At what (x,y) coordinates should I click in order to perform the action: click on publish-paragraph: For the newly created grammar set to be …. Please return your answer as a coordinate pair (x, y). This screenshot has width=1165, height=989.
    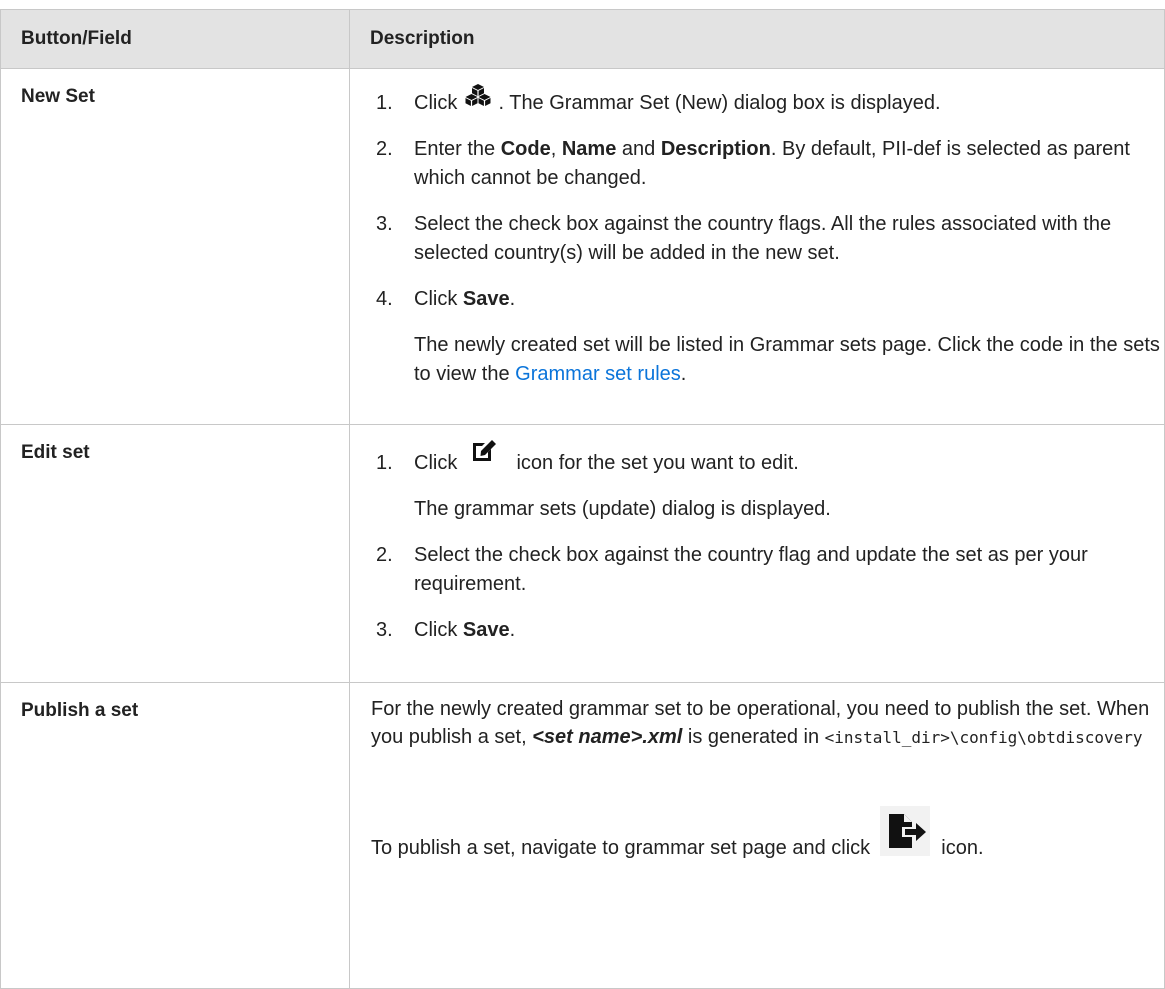
    Looking at the image, I should click on (760, 723).